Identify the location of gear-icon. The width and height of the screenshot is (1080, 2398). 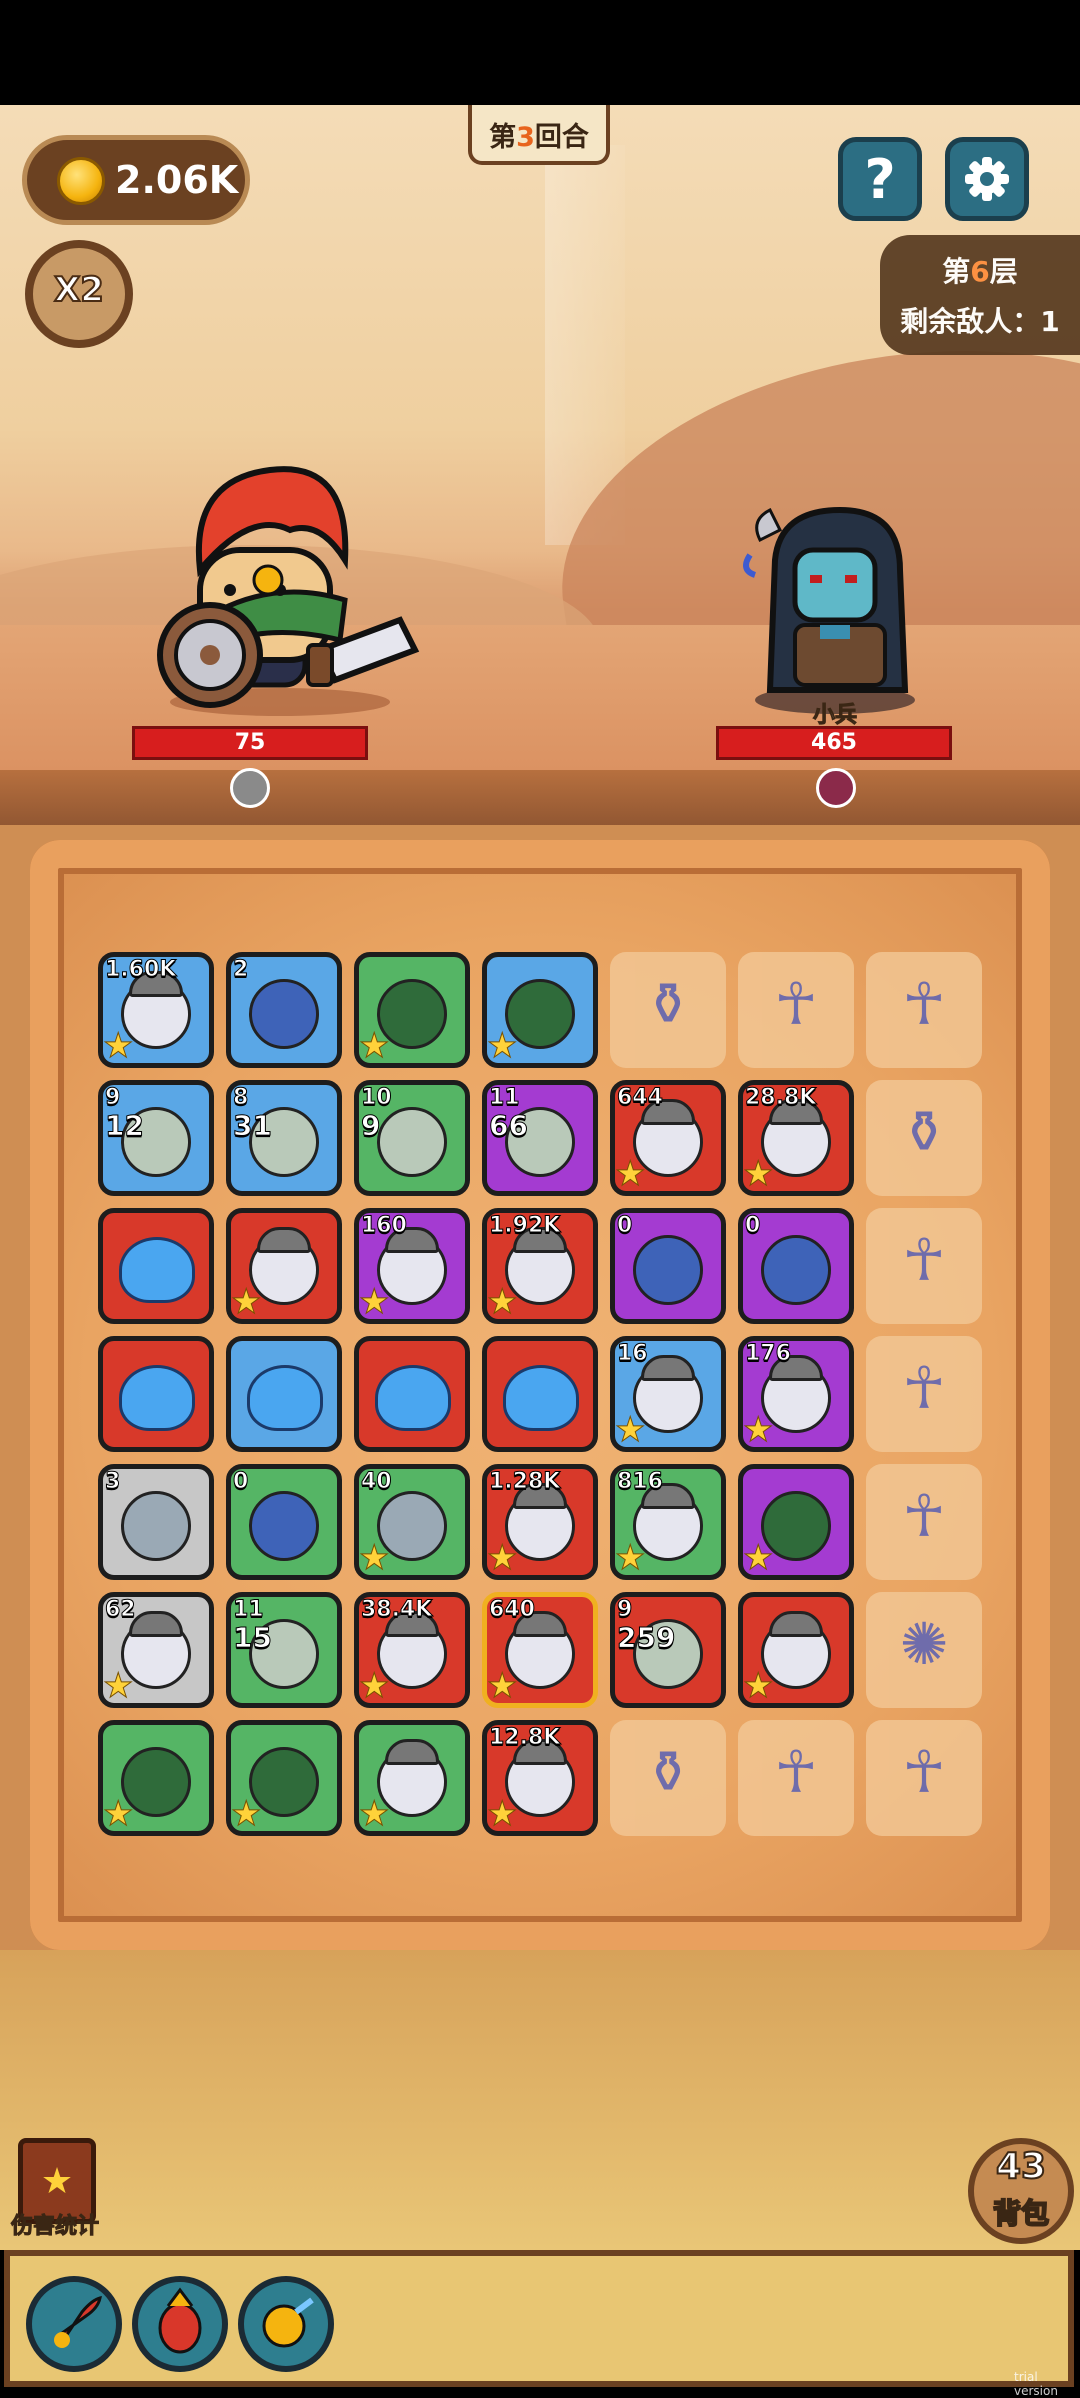
(987, 179).